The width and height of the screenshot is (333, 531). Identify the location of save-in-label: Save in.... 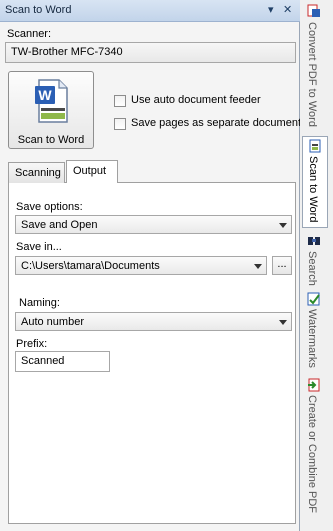
(39, 247).